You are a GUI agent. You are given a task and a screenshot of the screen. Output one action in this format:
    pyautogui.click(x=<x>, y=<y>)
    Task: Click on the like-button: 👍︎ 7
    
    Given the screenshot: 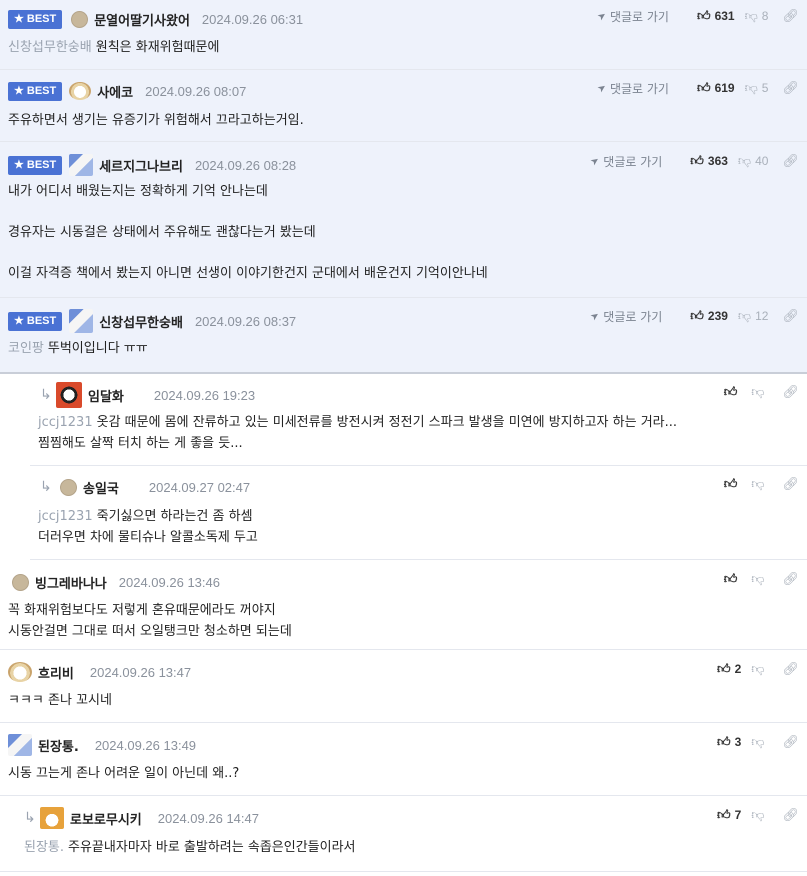 What is the action you would take?
    pyautogui.click(x=729, y=815)
    